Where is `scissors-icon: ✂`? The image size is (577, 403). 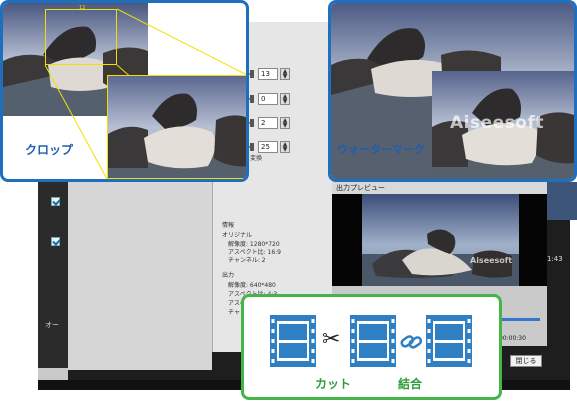
scissors-icon: ✂ is located at coordinates (331, 339).